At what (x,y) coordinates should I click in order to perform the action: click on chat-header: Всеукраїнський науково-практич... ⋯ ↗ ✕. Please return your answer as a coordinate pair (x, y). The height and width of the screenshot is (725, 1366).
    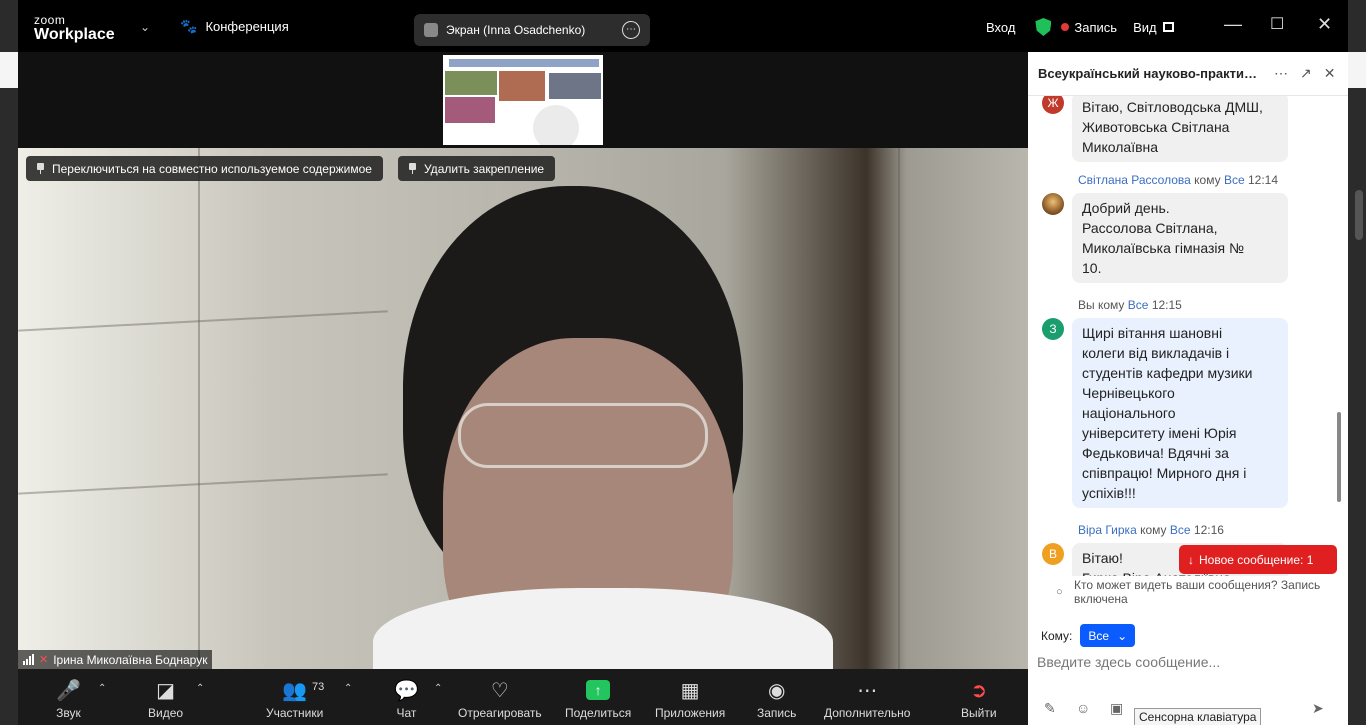
    Looking at the image, I should click on (1188, 74).